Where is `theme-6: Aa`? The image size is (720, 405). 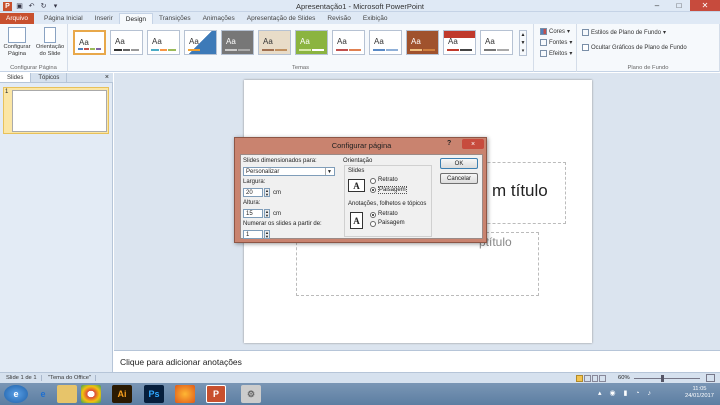 theme-6: Aa is located at coordinates (274, 42).